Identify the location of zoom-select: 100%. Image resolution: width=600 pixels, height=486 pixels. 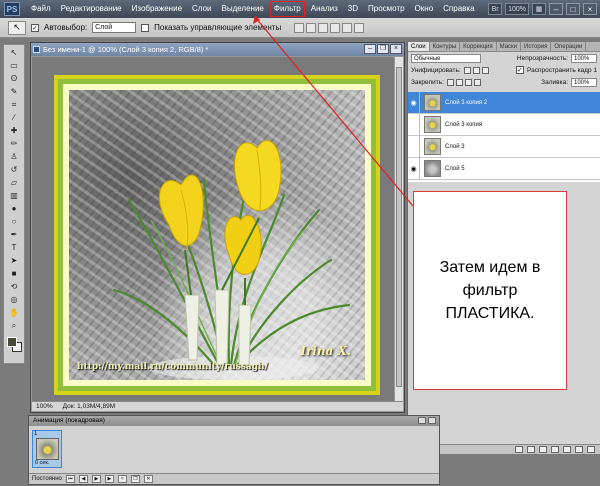
(517, 9).